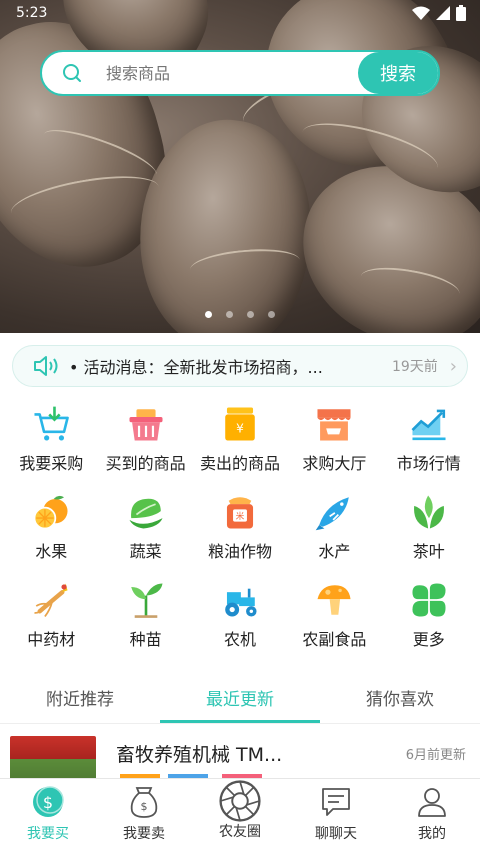 This screenshot has width=480, height=852. Describe the element at coordinates (51, 551) in the screenshot. I see `category-label: 水果` at that location.